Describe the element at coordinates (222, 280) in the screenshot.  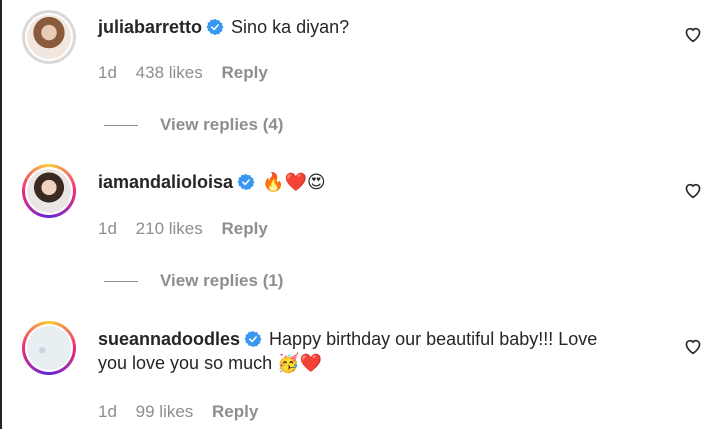
I see `view-replies-label: View replies (1)` at that location.